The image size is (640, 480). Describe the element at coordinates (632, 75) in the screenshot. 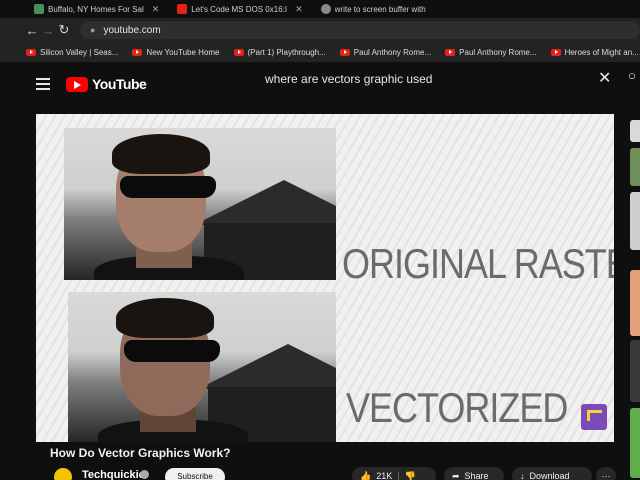

I see `search-icon: ○` at that location.